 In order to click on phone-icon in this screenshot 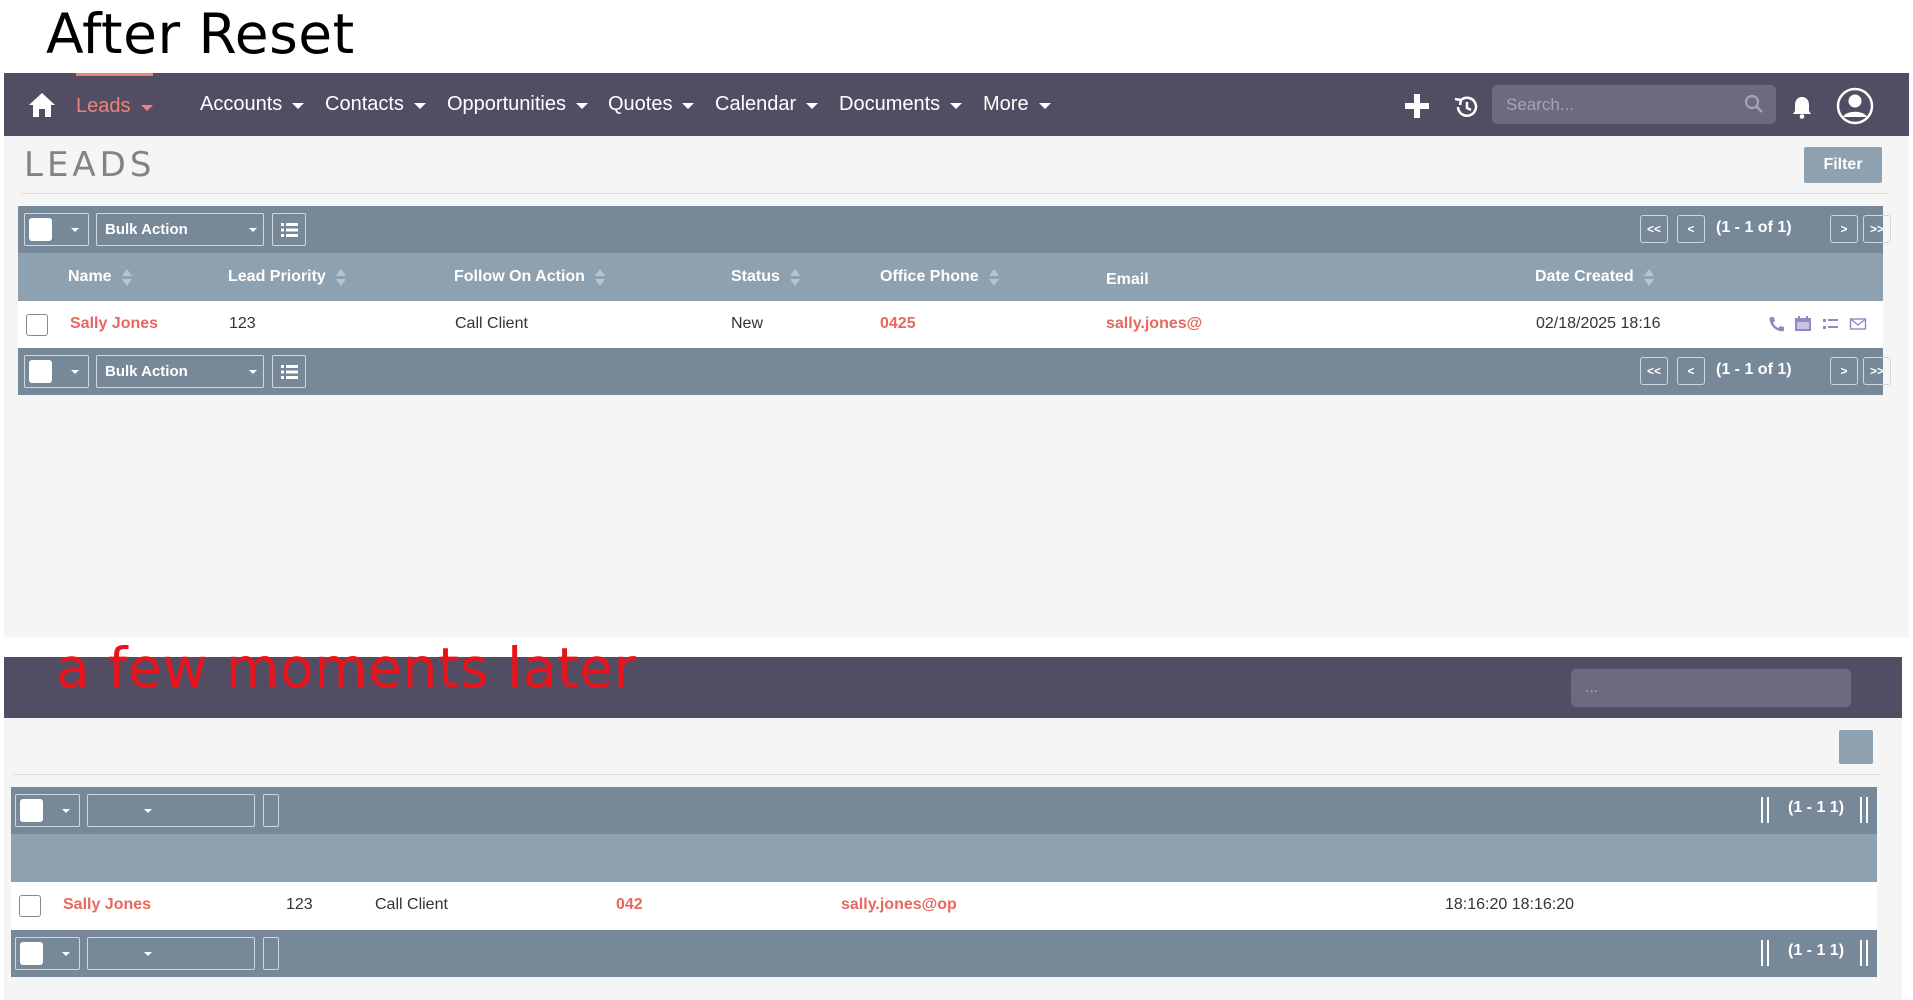, I will do `click(1777, 324)`.